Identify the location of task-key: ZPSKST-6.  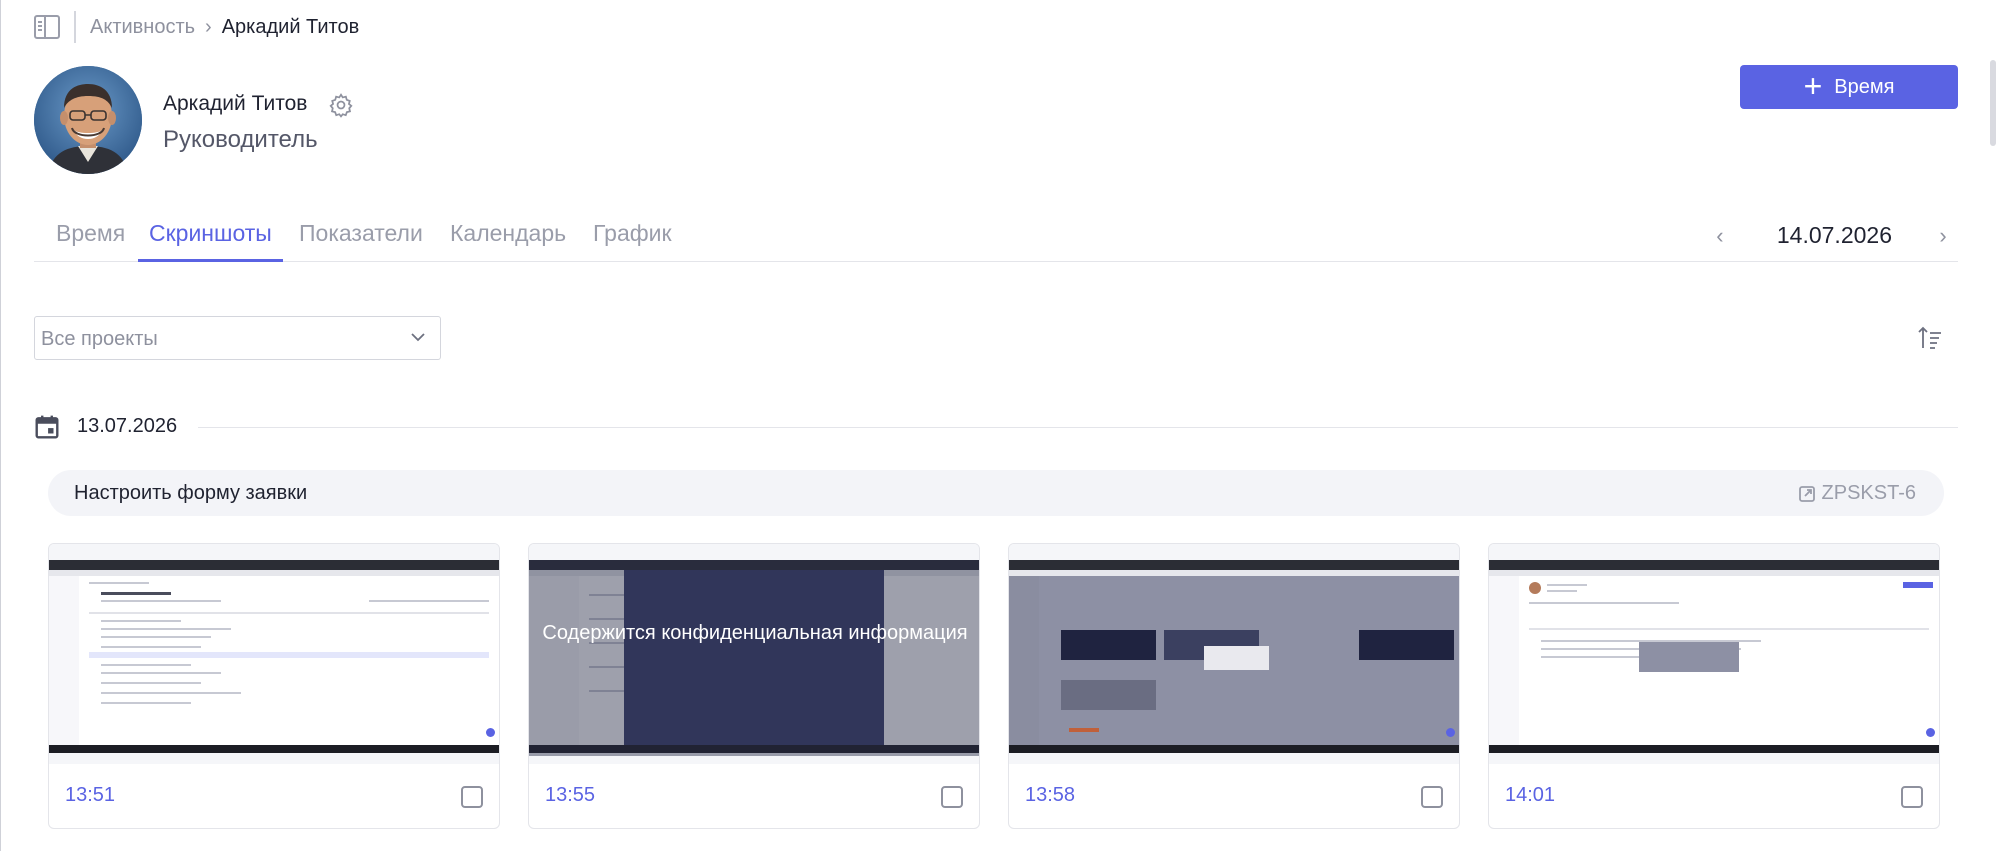
(1868, 493).